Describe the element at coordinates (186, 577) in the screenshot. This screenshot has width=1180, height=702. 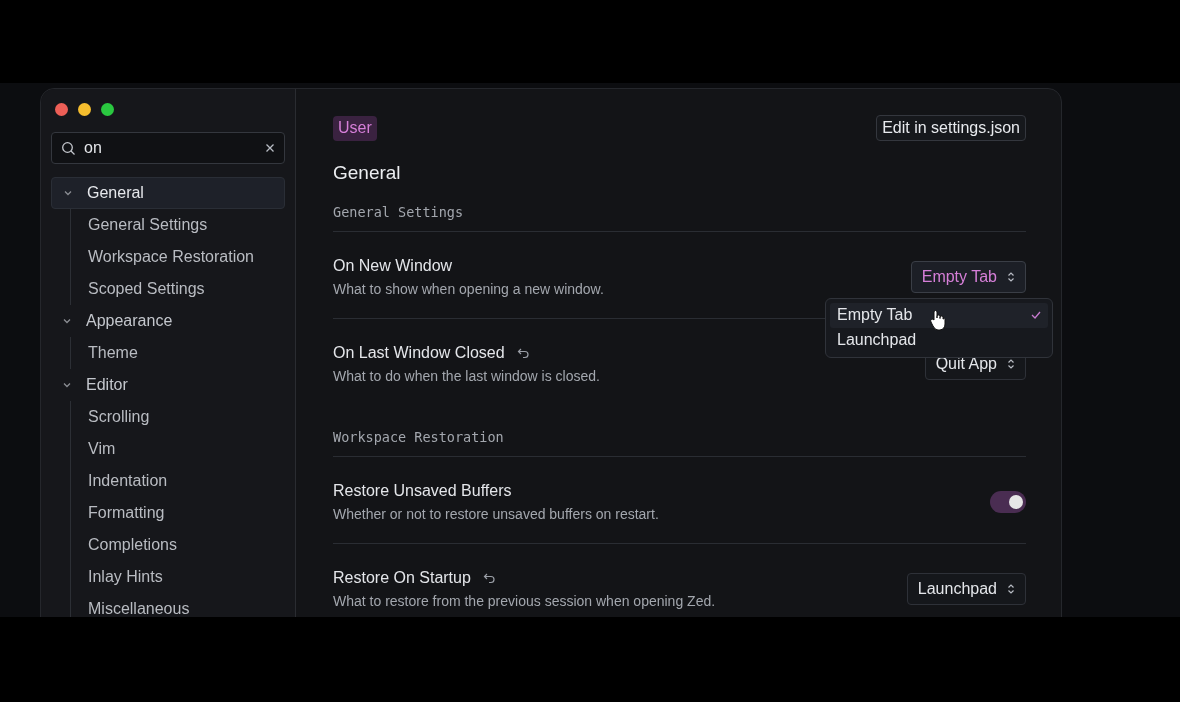
I see `sidebar-item: Inlay Hints` at that location.